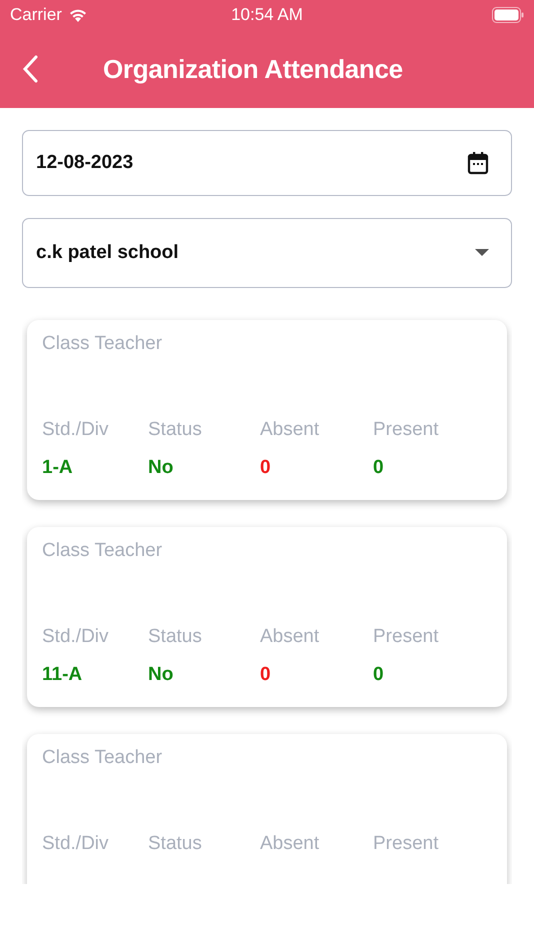 This screenshot has width=534, height=950. What do you see at coordinates (253, 69) in the screenshot?
I see `screen-title: Organization Attendance` at bounding box center [253, 69].